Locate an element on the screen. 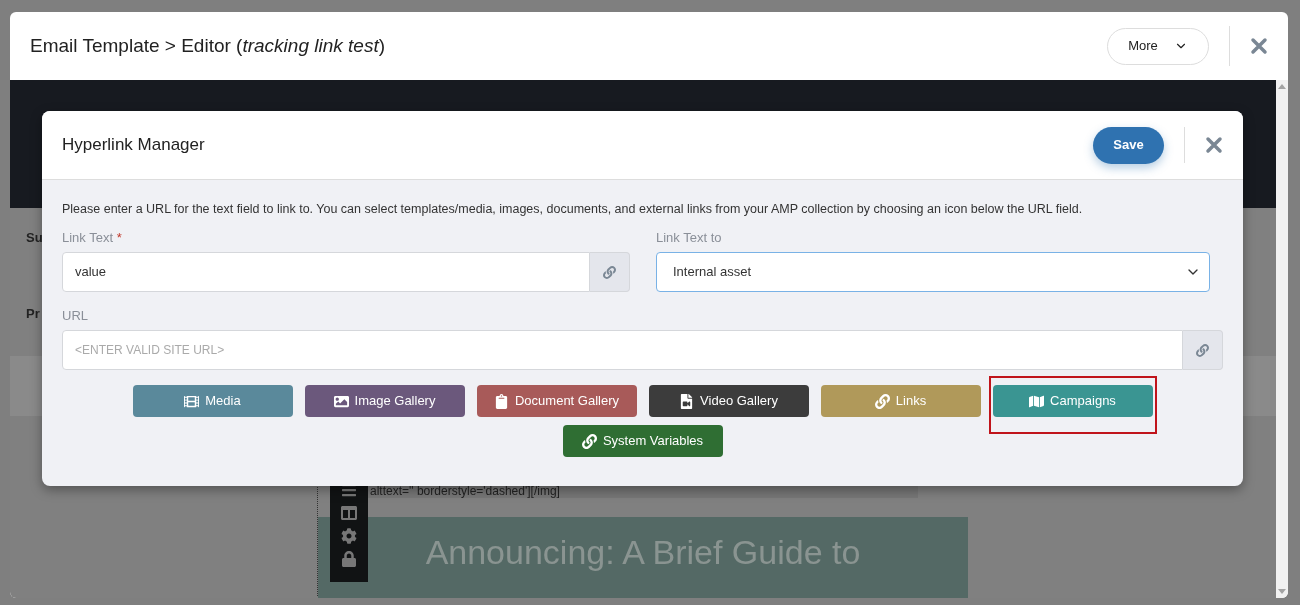 This screenshot has width=1300, height=605. field-label: Pr is located at coordinates (33, 314).